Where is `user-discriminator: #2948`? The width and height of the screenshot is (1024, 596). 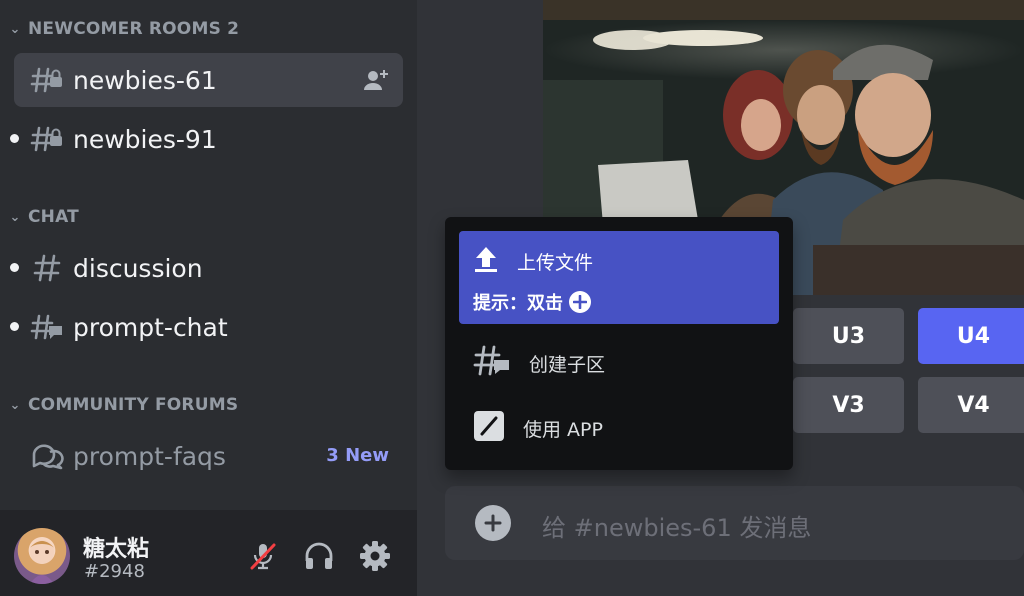
user-discriminator: #2948 is located at coordinates (114, 571).